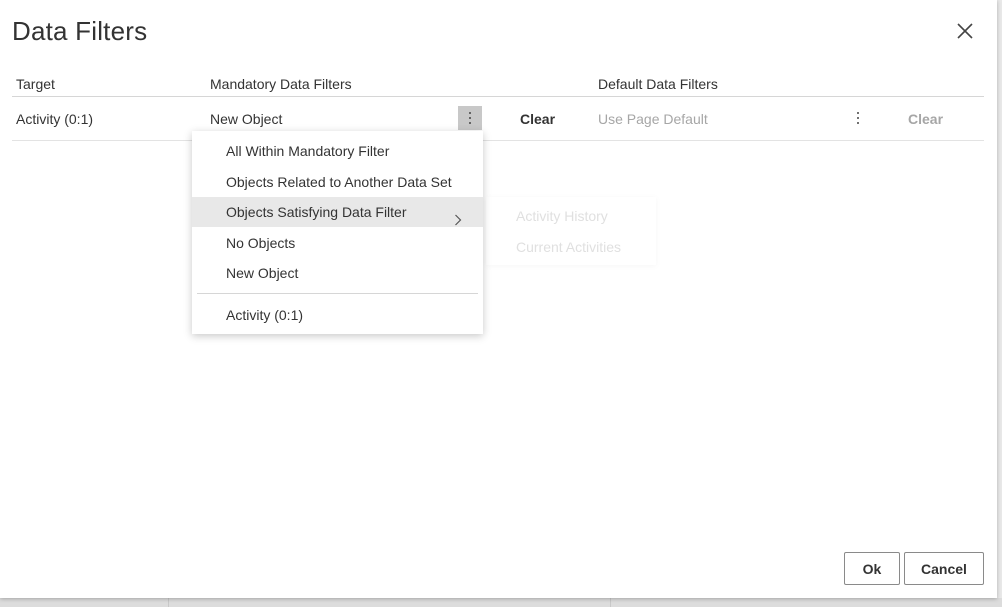 The image size is (1002, 607). I want to click on column-header-mandatory: Mandatory Data Filters, so click(281, 84).